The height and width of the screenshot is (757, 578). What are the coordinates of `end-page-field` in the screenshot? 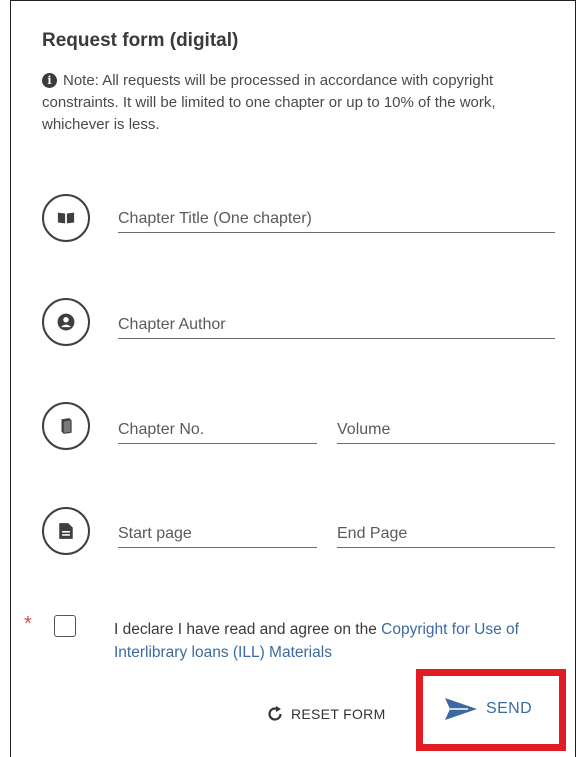 It's located at (446, 535).